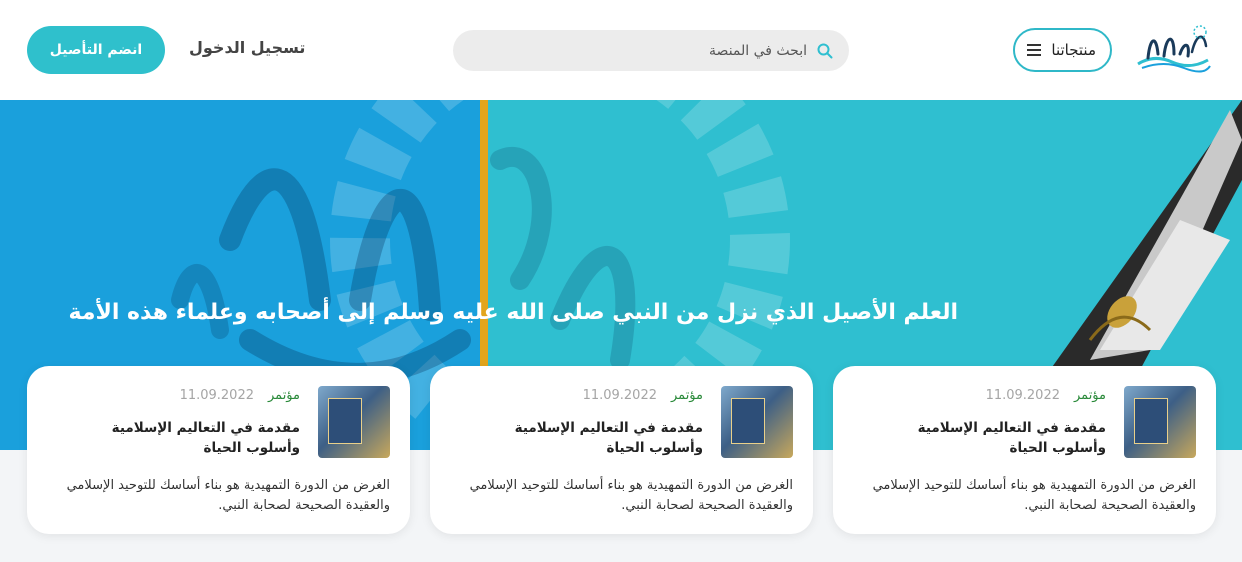 The width and height of the screenshot is (1242, 562). What do you see at coordinates (1146, 235) in the screenshot?
I see `fountain-pen-image` at bounding box center [1146, 235].